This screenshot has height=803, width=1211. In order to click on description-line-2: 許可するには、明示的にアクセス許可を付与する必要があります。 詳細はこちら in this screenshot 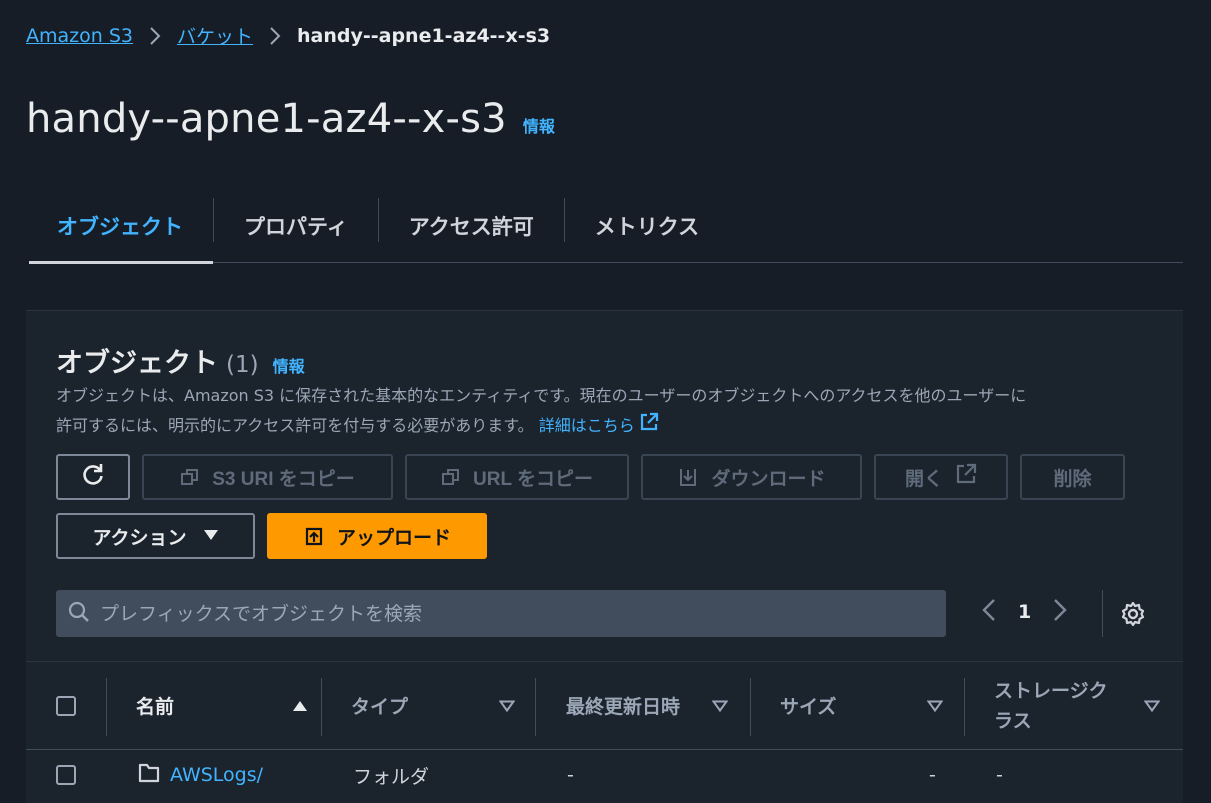, I will do `click(606, 426)`.